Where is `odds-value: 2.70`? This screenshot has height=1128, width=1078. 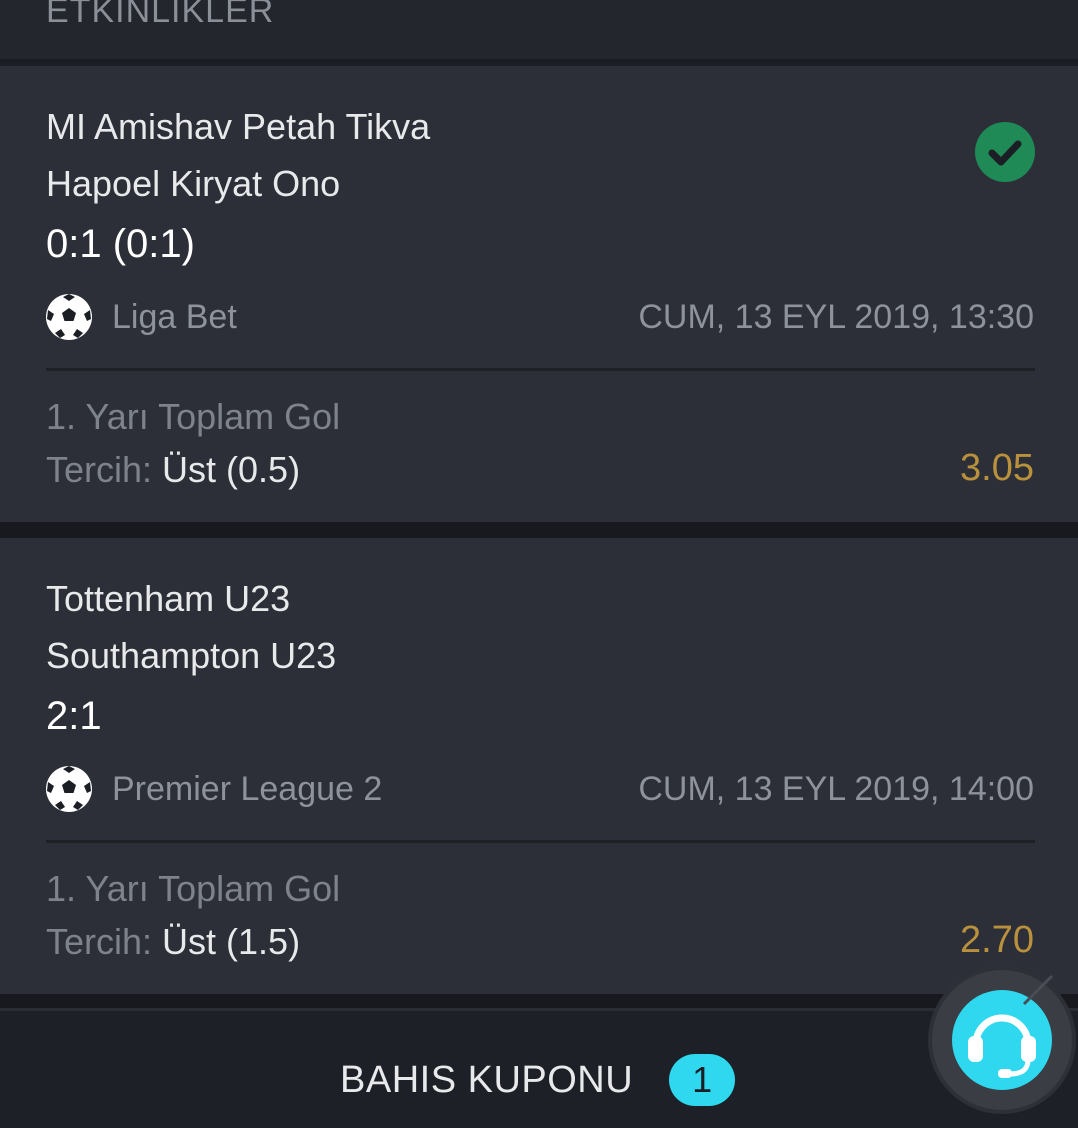 odds-value: 2.70 is located at coordinates (997, 940).